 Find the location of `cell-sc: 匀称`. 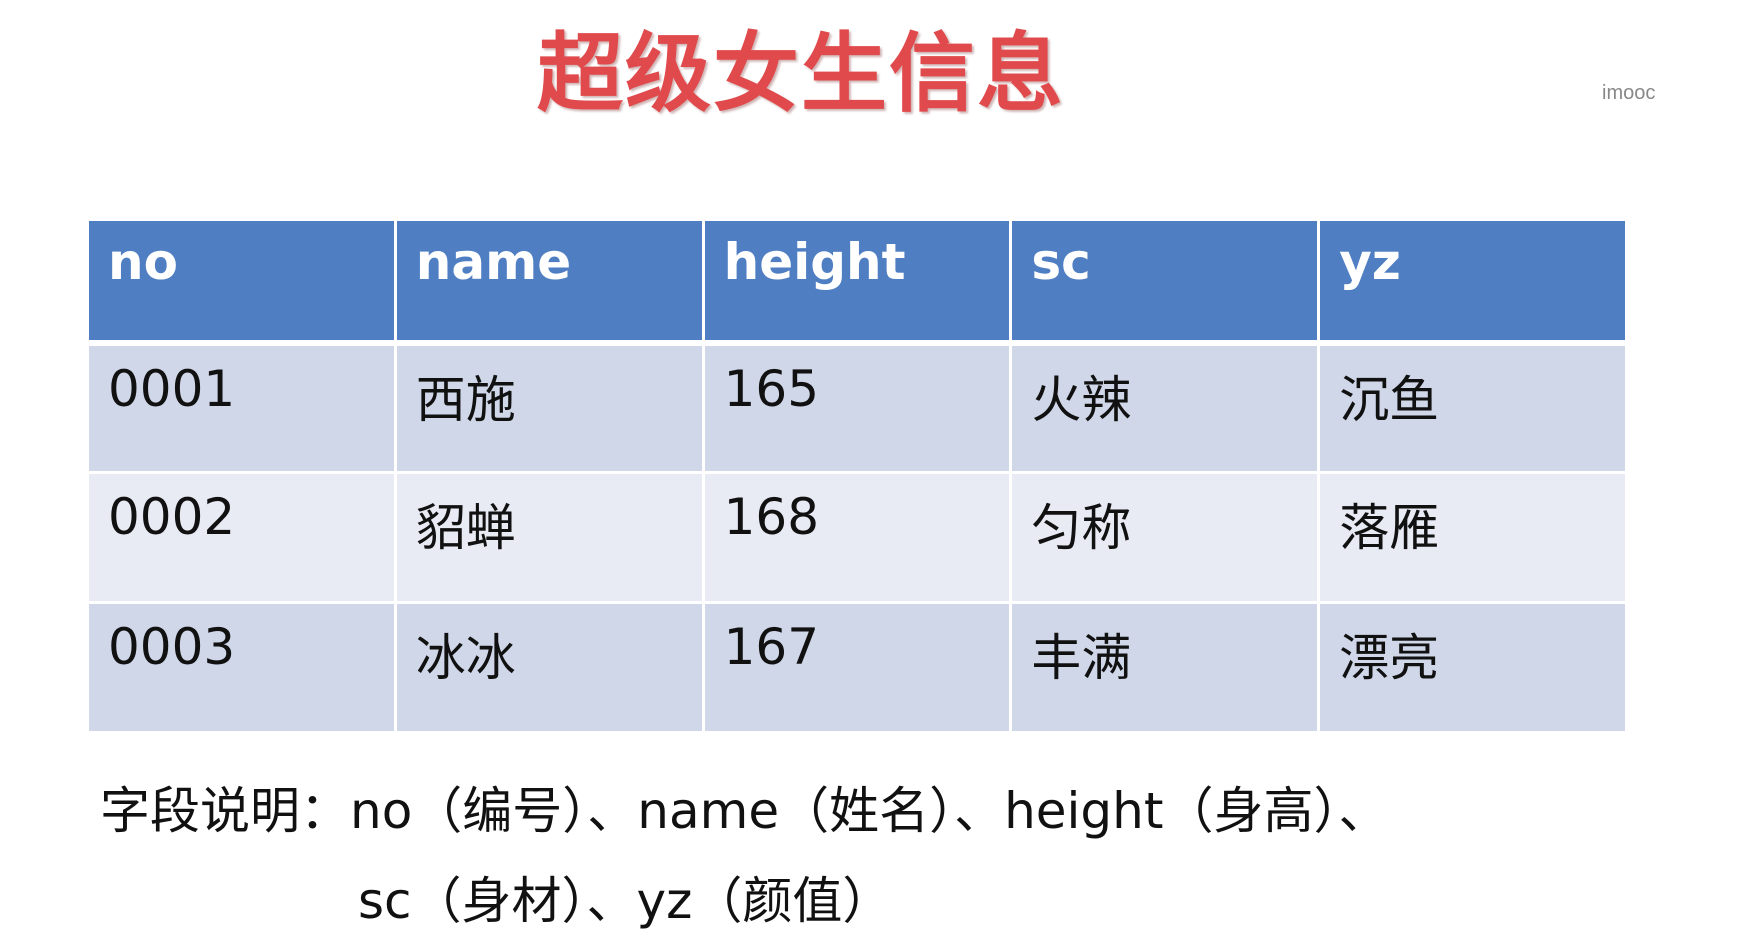

cell-sc: 匀称 is located at coordinates (1165, 537).